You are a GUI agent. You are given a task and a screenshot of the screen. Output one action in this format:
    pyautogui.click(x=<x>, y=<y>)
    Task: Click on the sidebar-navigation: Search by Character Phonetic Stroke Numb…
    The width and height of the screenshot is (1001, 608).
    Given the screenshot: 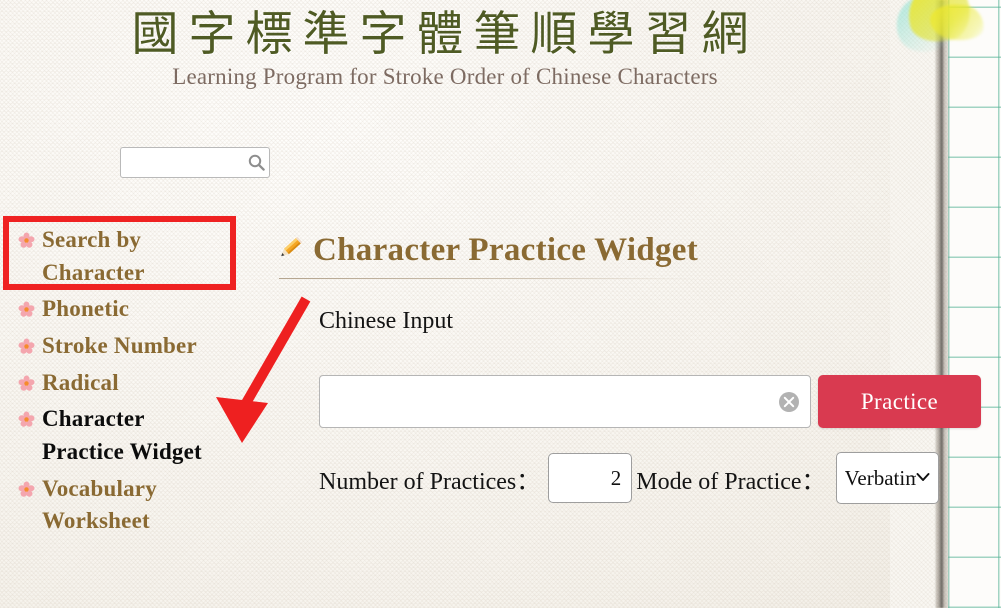 What is the action you would take?
    pyautogui.click(x=125, y=381)
    